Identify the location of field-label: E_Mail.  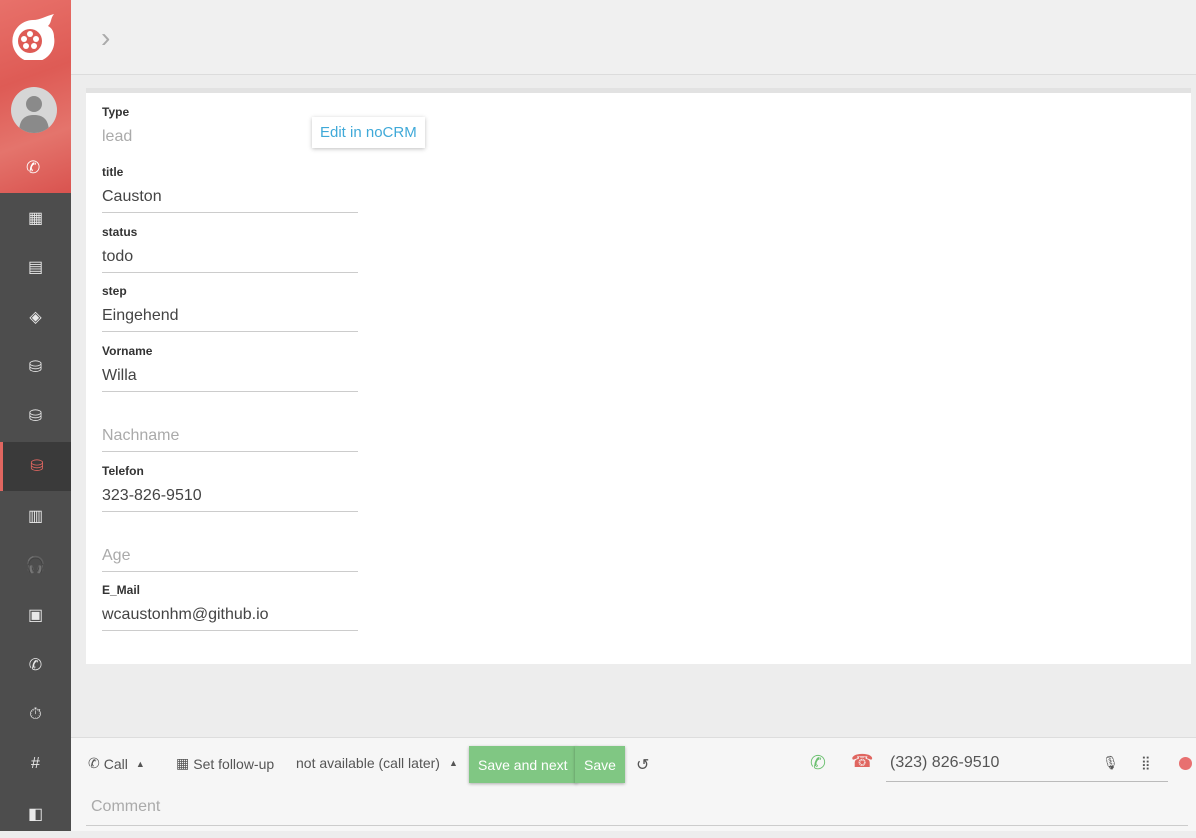
(121, 590).